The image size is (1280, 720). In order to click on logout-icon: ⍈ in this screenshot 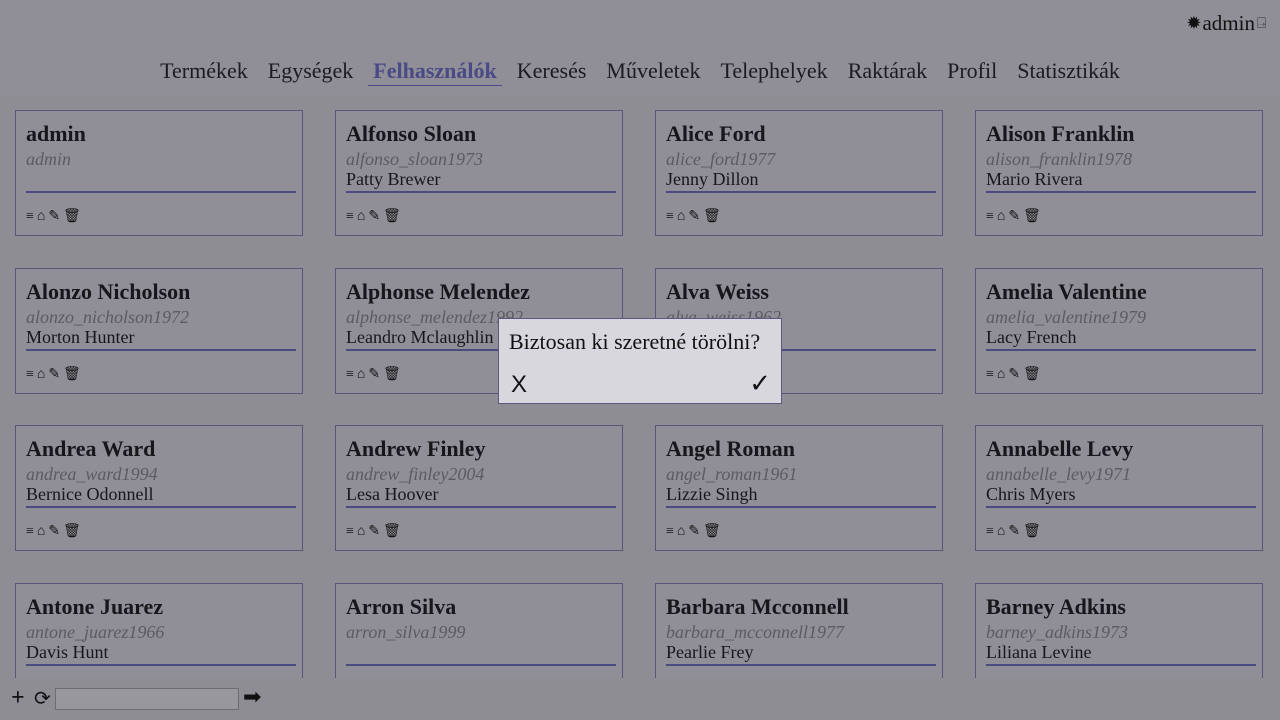, I will do `click(1261, 24)`.